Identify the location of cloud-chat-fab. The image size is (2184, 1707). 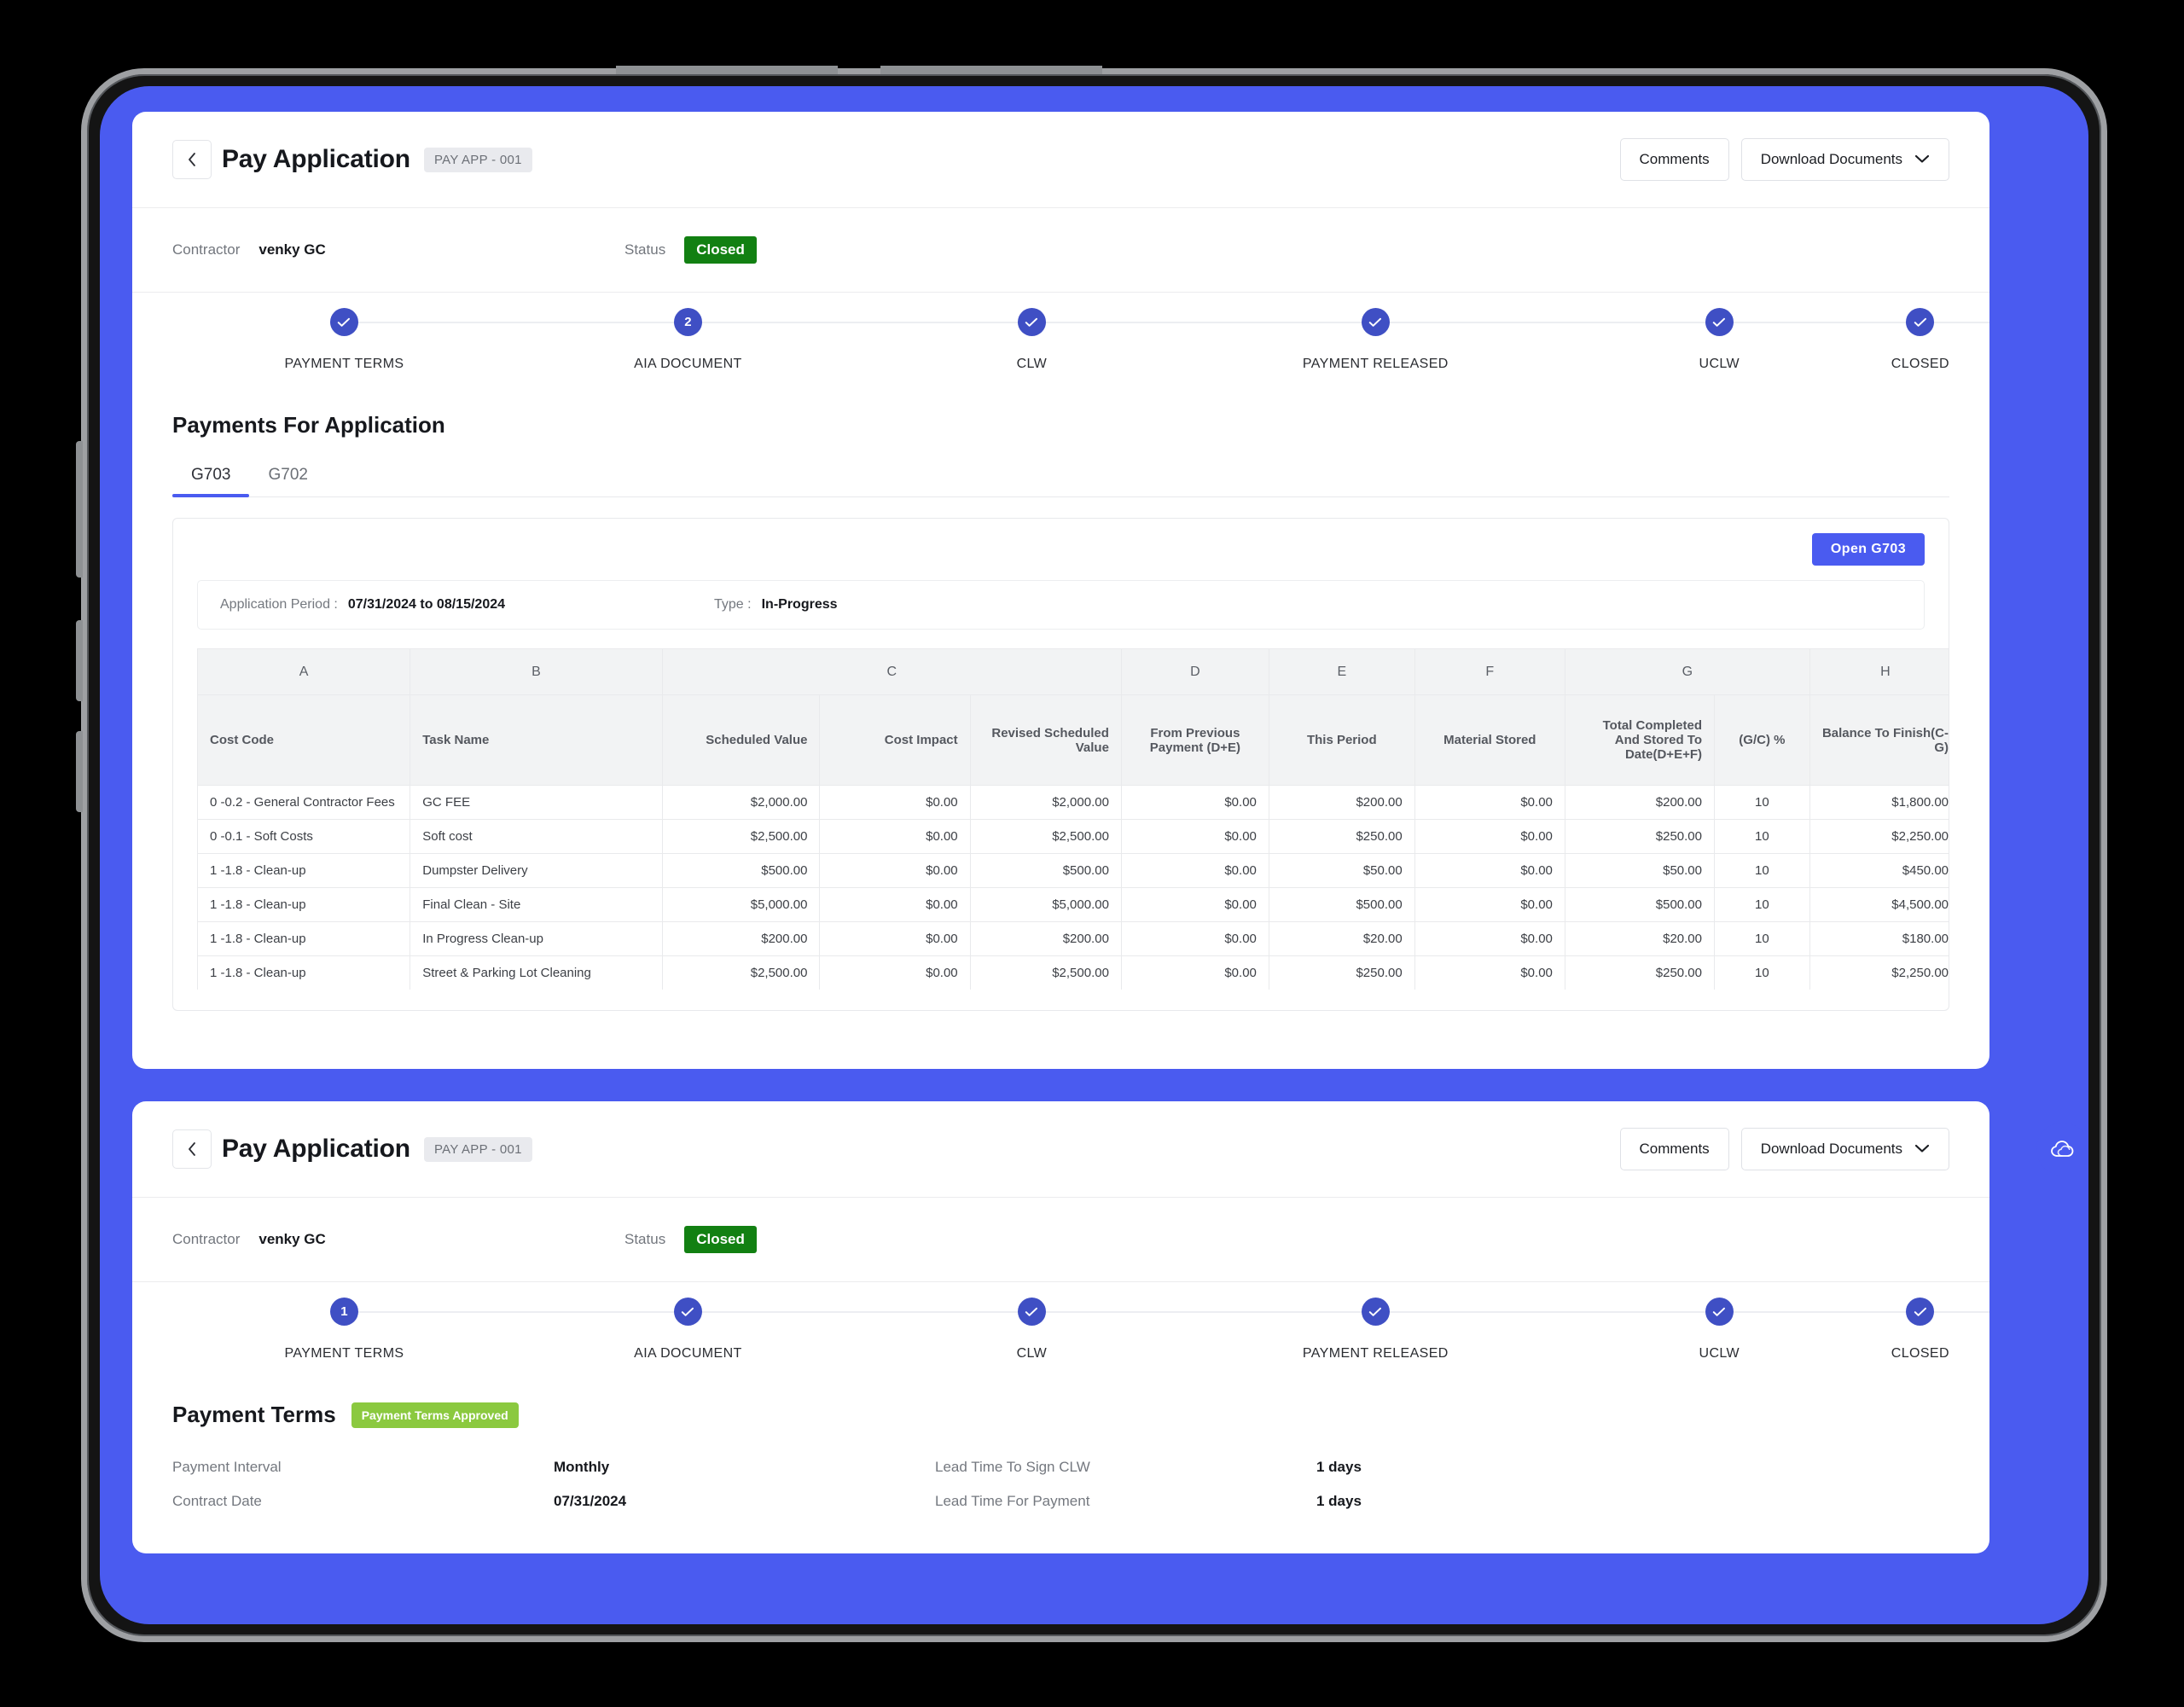
(2062, 1150).